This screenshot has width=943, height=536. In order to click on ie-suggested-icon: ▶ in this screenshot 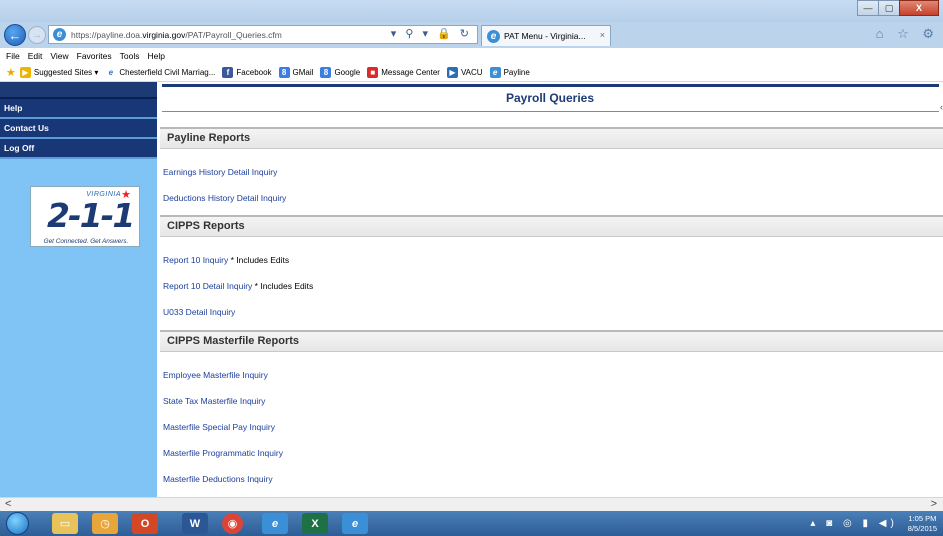, I will do `click(25, 72)`.